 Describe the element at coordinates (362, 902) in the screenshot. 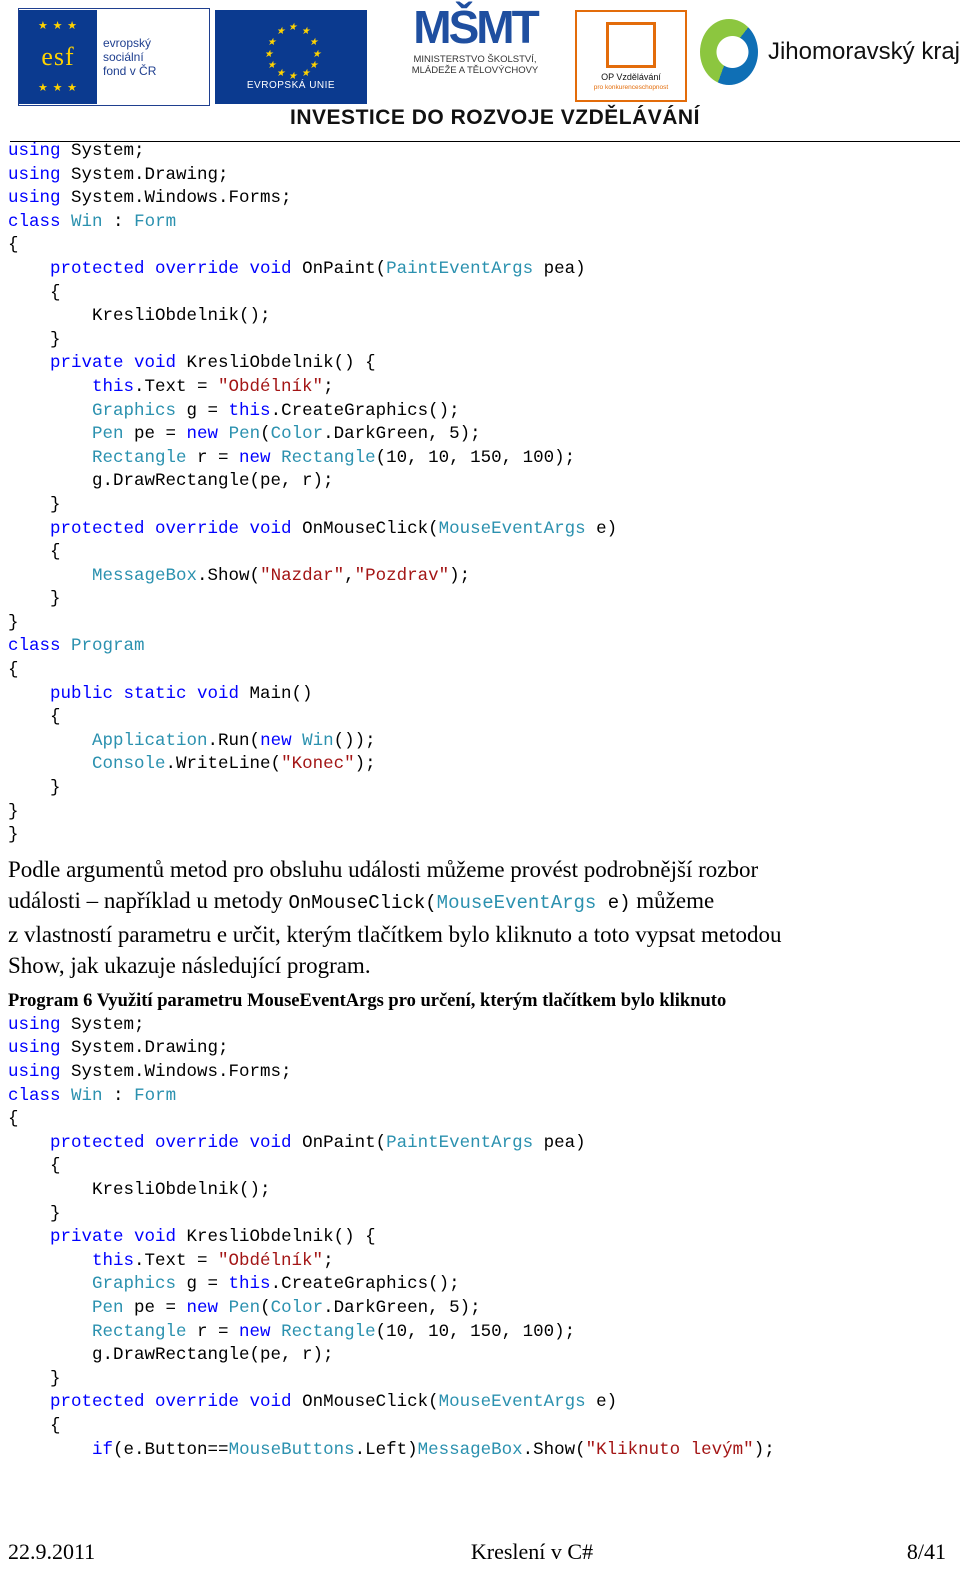

I see `inline-code-call: OnMouseClick(` at that location.